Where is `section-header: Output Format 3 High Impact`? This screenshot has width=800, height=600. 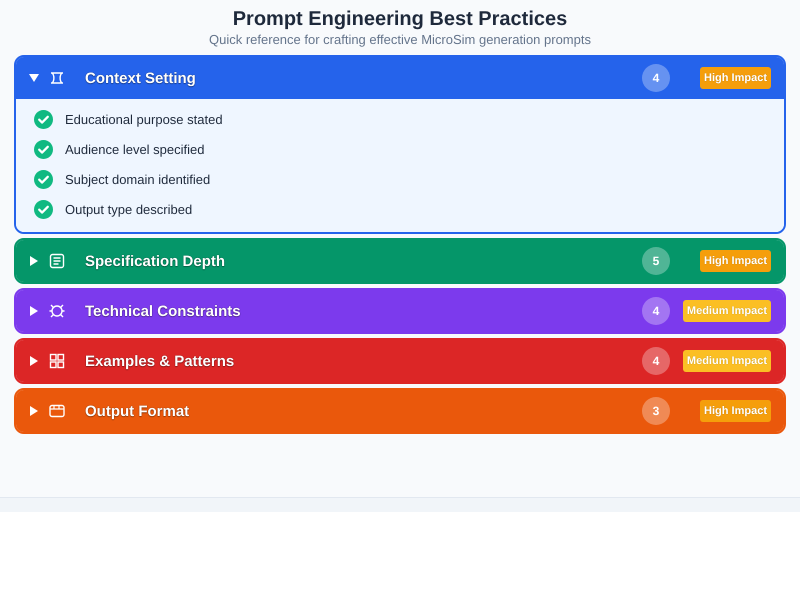 section-header: Output Format 3 High Impact is located at coordinates (400, 411).